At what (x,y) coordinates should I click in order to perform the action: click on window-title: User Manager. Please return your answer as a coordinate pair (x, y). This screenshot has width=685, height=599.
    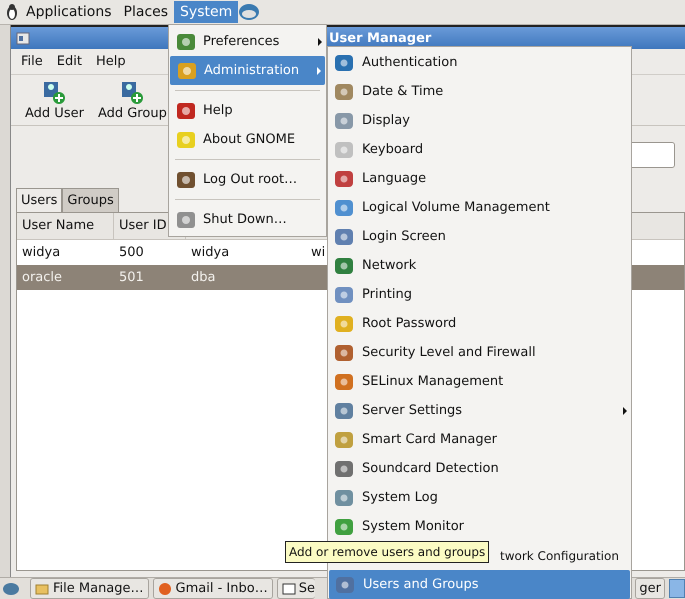
    Looking at the image, I should click on (380, 38).